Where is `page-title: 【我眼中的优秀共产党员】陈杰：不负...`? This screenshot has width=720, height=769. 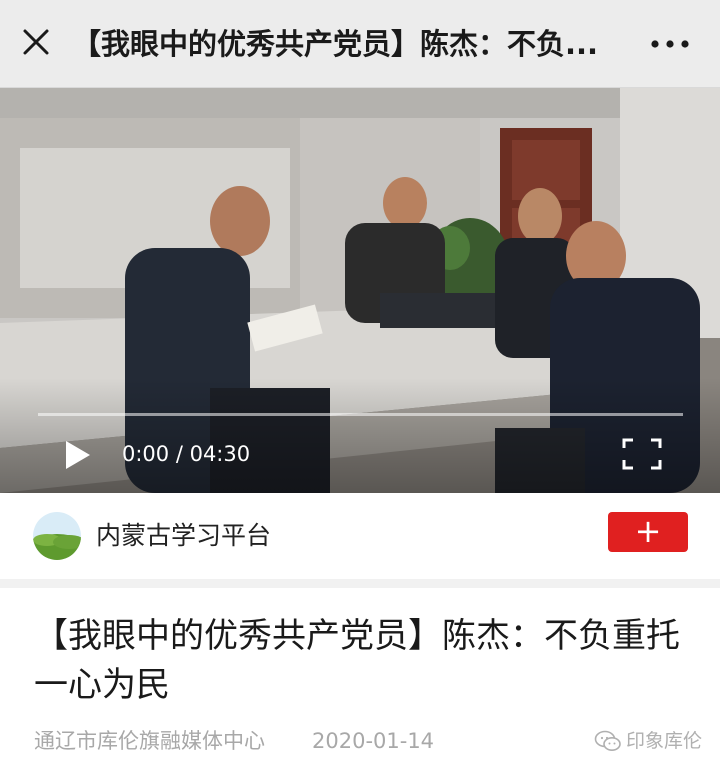 page-title: 【我眼中的优秀共产党员】陈杰：不负... is located at coordinates (335, 44).